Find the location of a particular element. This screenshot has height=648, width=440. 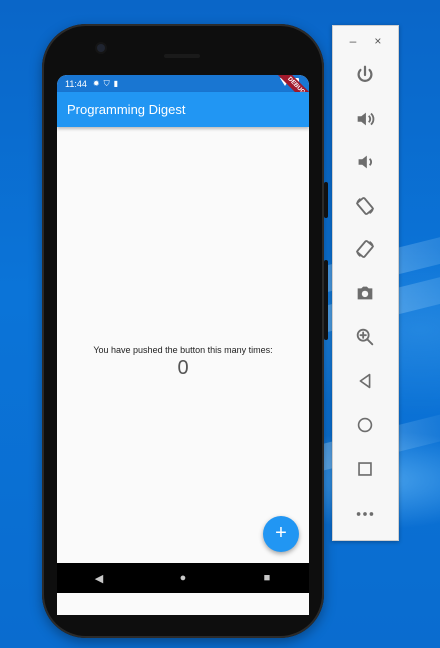

minimize-button: – is located at coordinates (353, 41).